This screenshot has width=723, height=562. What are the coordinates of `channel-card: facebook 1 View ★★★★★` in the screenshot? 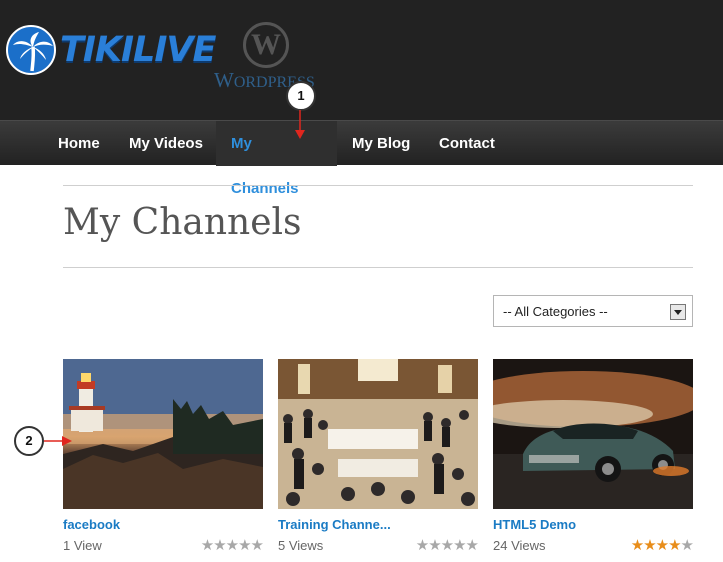 It's located at (163, 457).